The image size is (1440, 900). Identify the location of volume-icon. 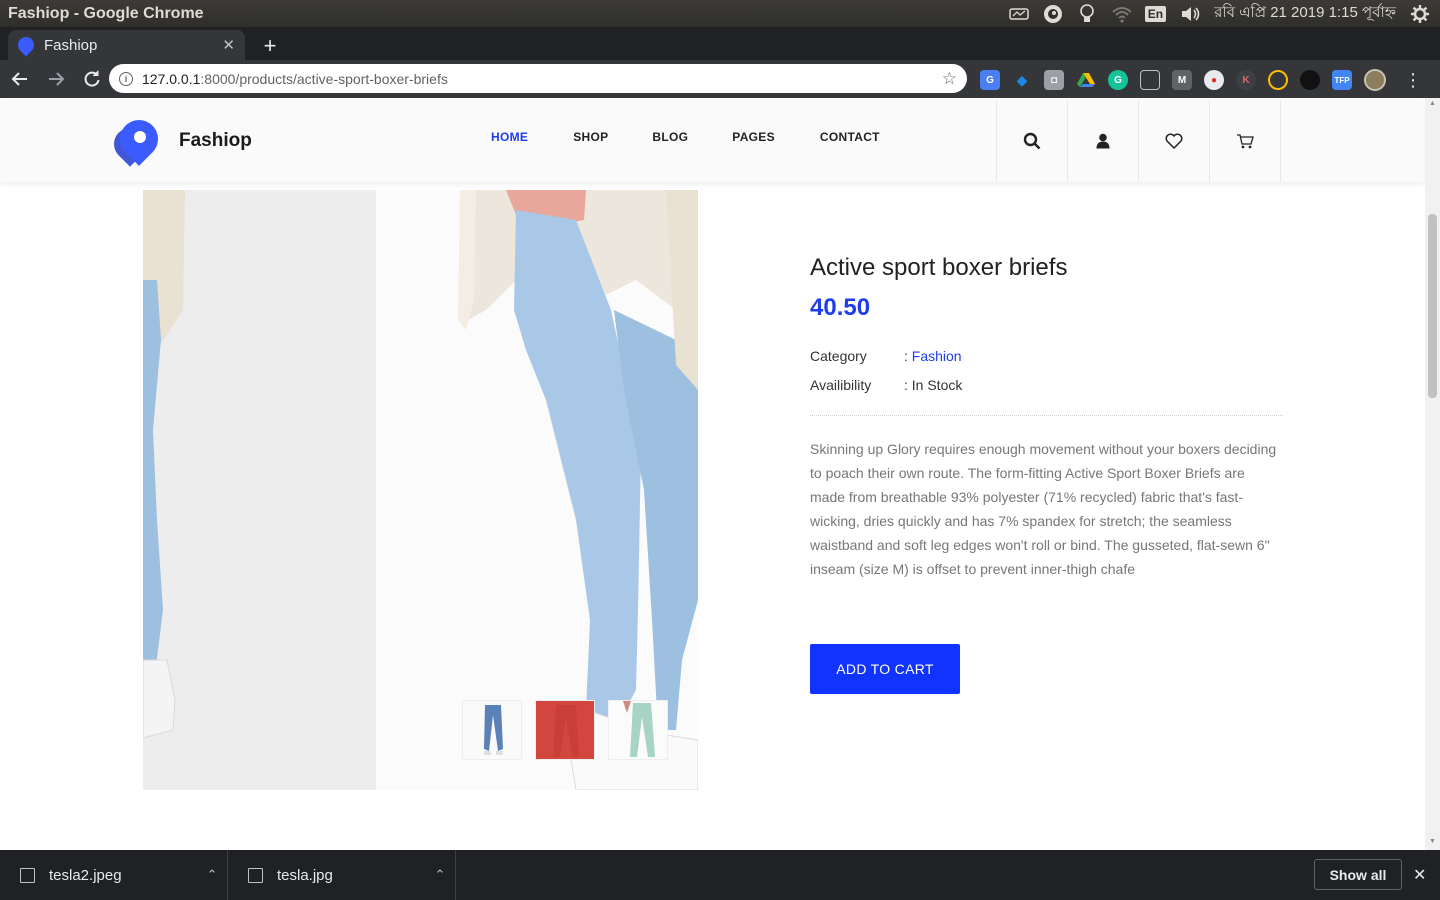
(1190, 14).